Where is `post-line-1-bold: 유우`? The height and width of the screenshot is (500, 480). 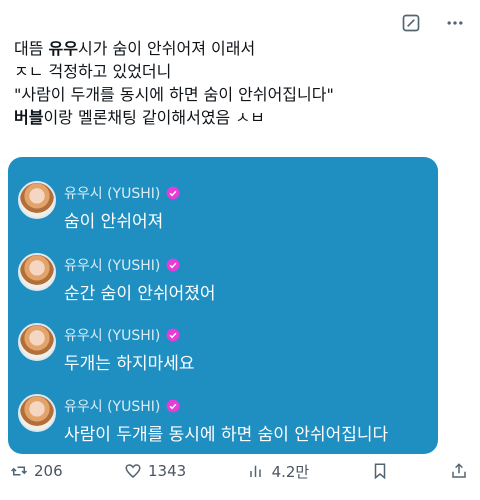 post-line-1-bold: 유우 is located at coordinates (63, 48).